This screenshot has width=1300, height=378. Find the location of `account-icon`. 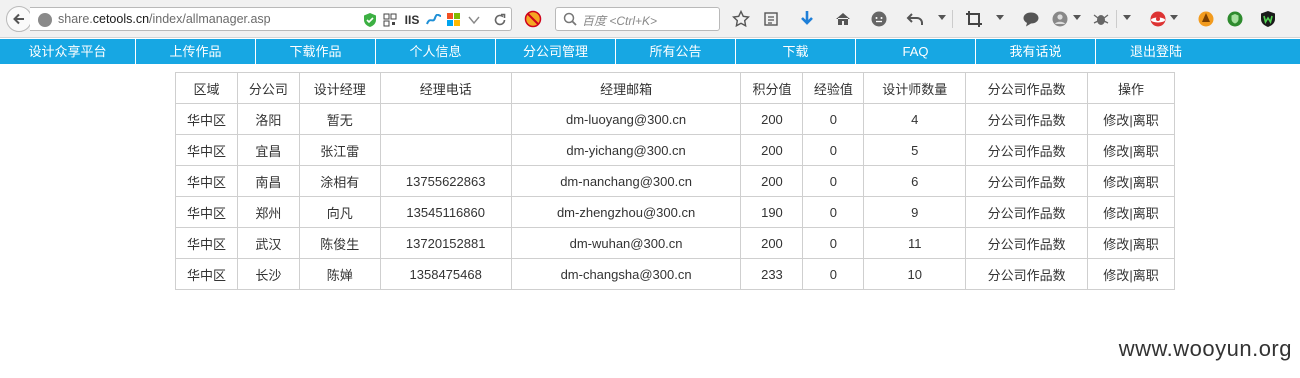

account-icon is located at coordinates (1061, 19).